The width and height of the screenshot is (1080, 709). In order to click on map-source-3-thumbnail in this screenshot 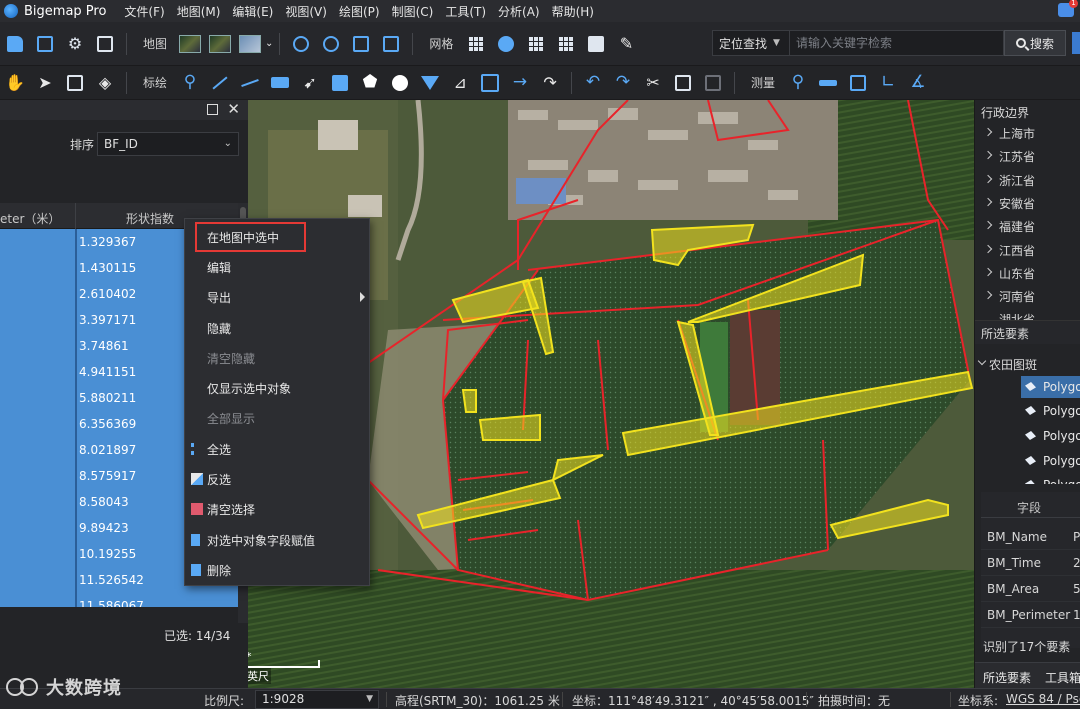, I will do `click(250, 44)`.